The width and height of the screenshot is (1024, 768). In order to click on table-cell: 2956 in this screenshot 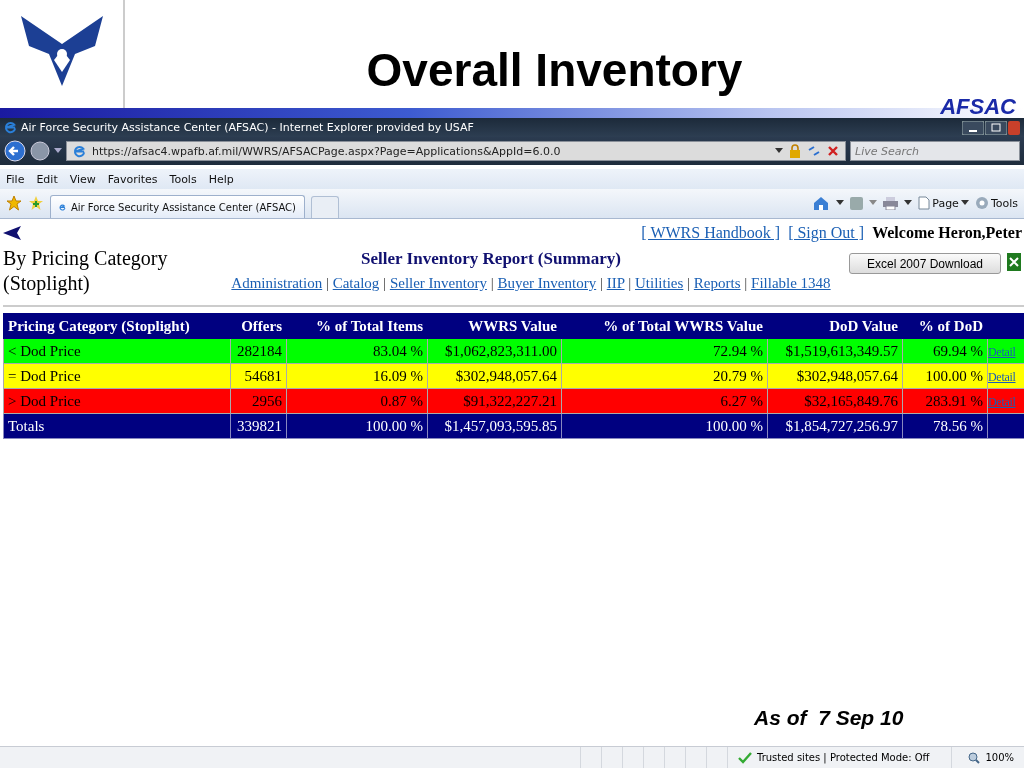, I will do `click(258, 401)`.